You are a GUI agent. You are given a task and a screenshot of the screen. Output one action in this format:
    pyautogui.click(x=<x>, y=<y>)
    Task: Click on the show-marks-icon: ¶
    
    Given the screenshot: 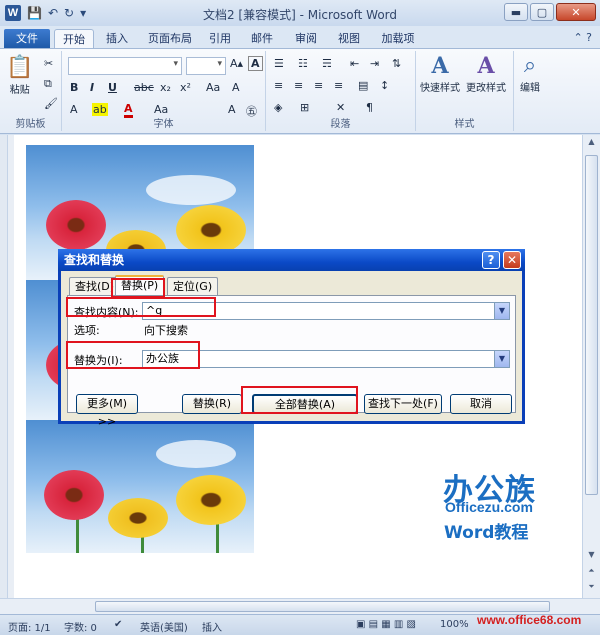 What is the action you would take?
    pyautogui.click(x=369, y=107)
    